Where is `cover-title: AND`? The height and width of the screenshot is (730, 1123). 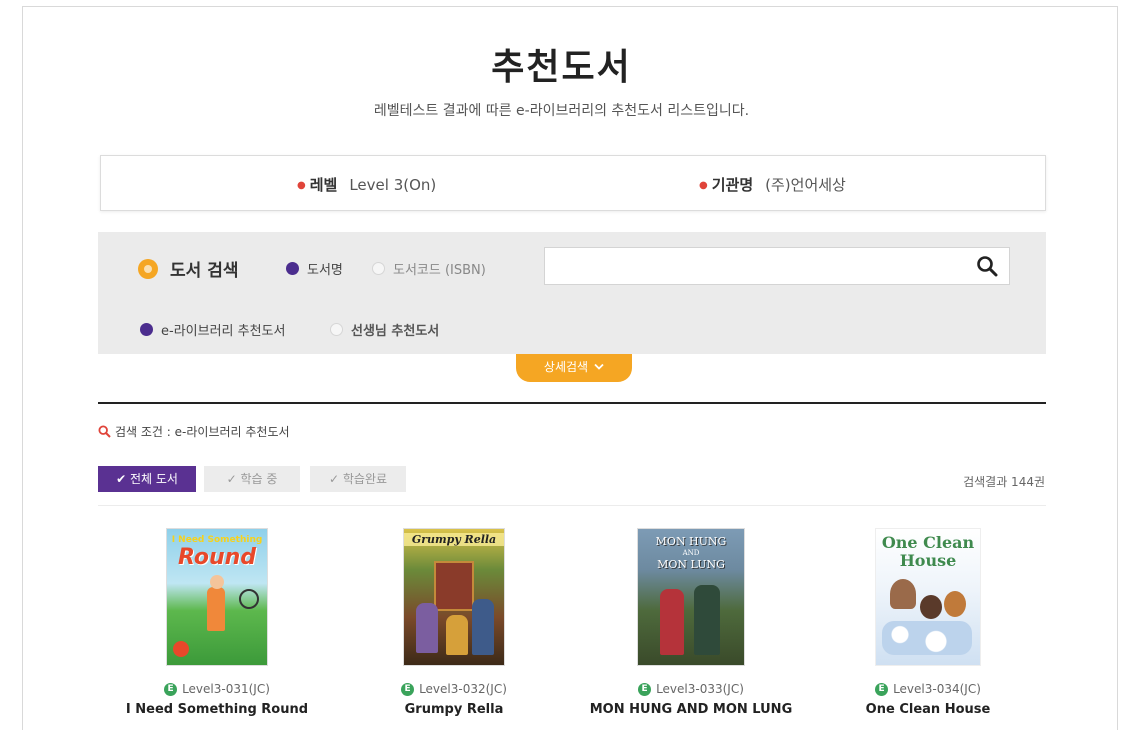
cover-title: AND is located at coordinates (691, 553).